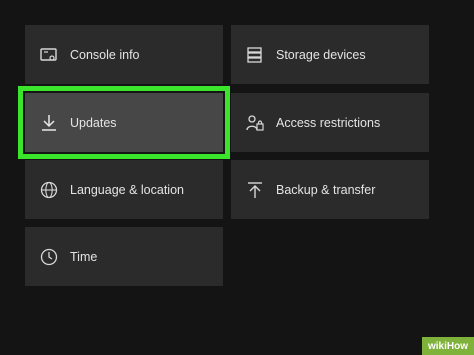 The image size is (474, 355). I want to click on console-info-tile: Console info, so click(124, 54).